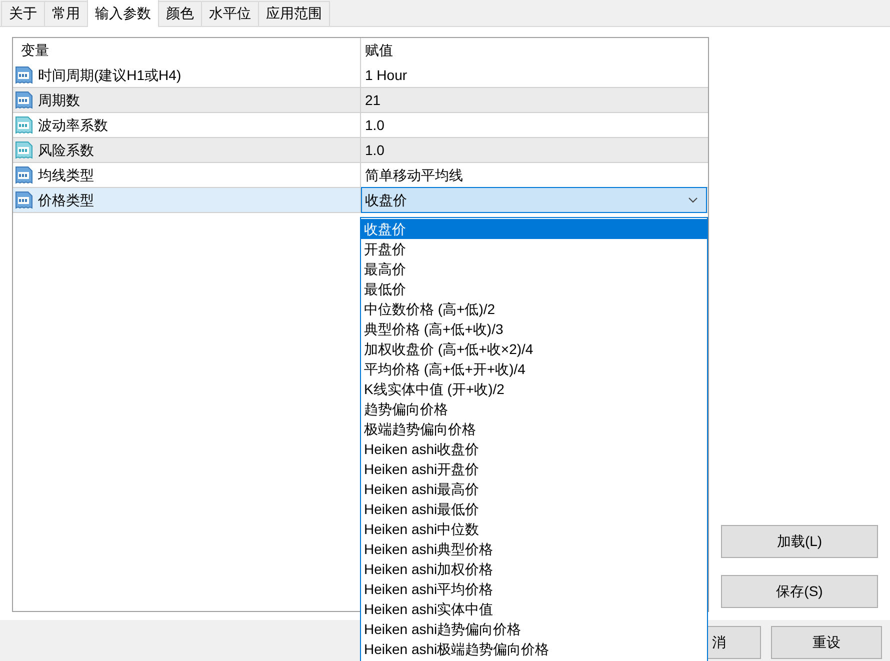  What do you see at coordinates (534, 409) in the screenshot?
I see `dropdown-option: 趋势偏向价格` at bounding box center [534, 409].